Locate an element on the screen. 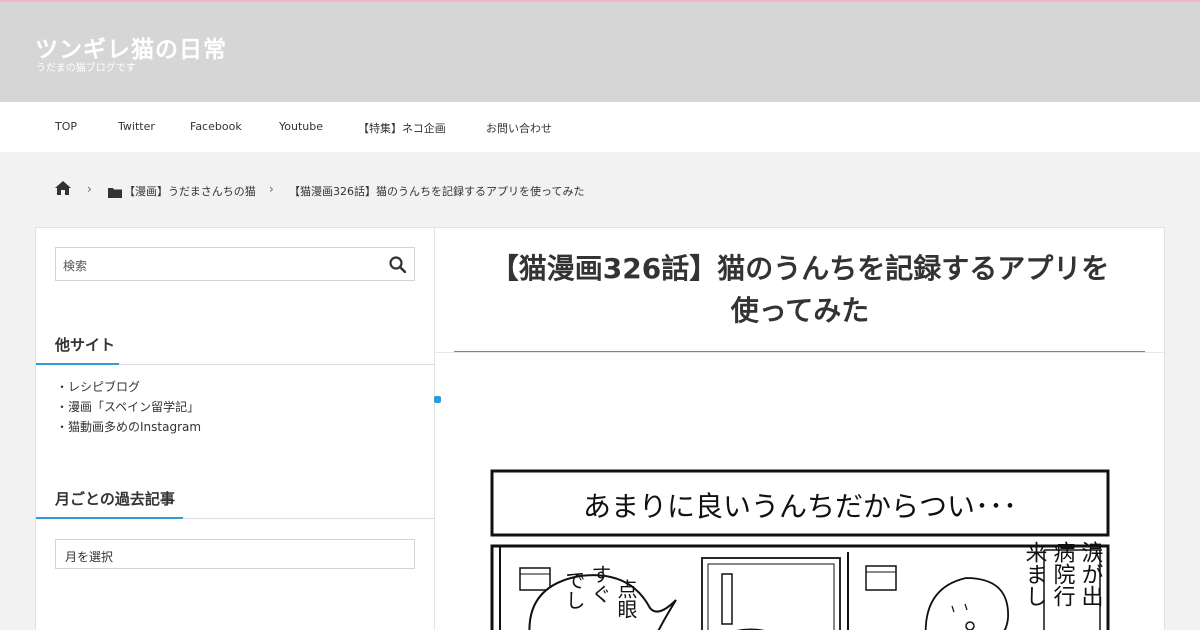 This screenshot has height=630, width=1200. title-underline is located at coordinates (799, 351).